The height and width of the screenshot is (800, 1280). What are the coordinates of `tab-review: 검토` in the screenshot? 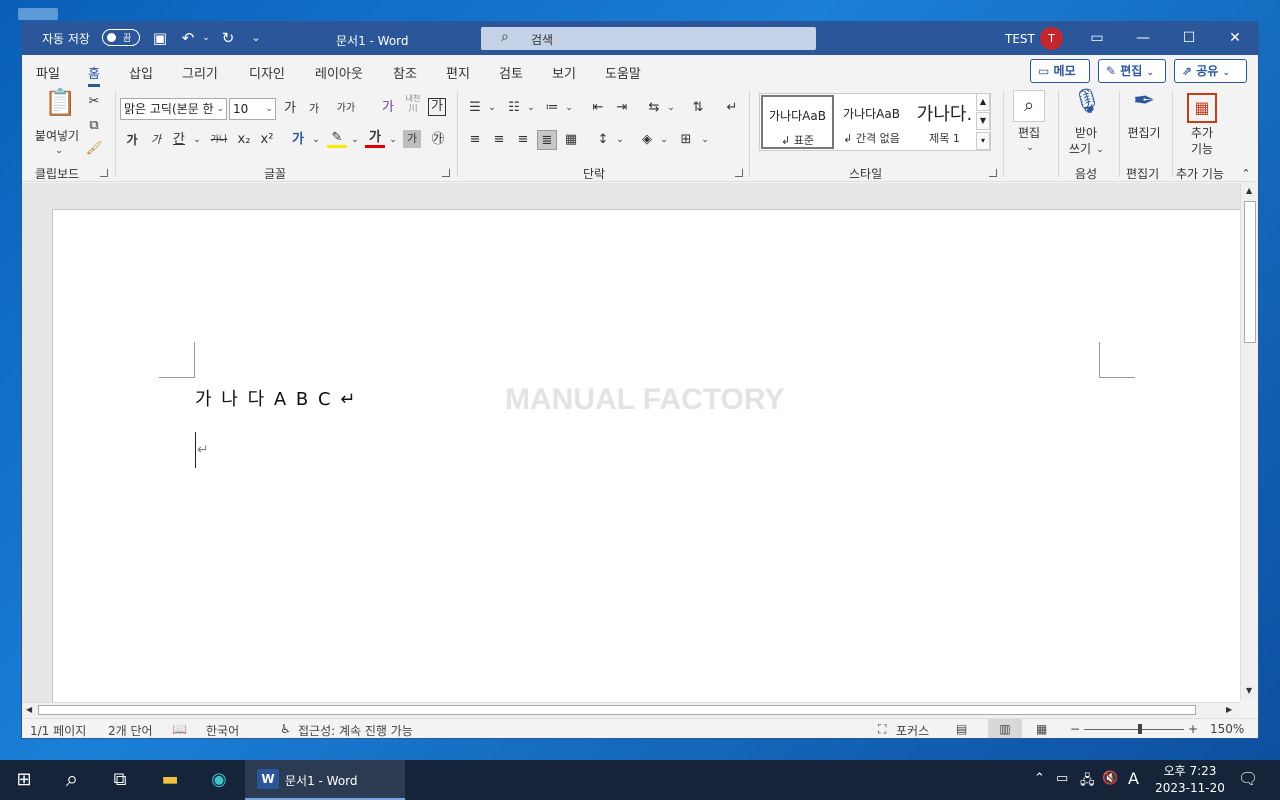 It's located at (511, 72).